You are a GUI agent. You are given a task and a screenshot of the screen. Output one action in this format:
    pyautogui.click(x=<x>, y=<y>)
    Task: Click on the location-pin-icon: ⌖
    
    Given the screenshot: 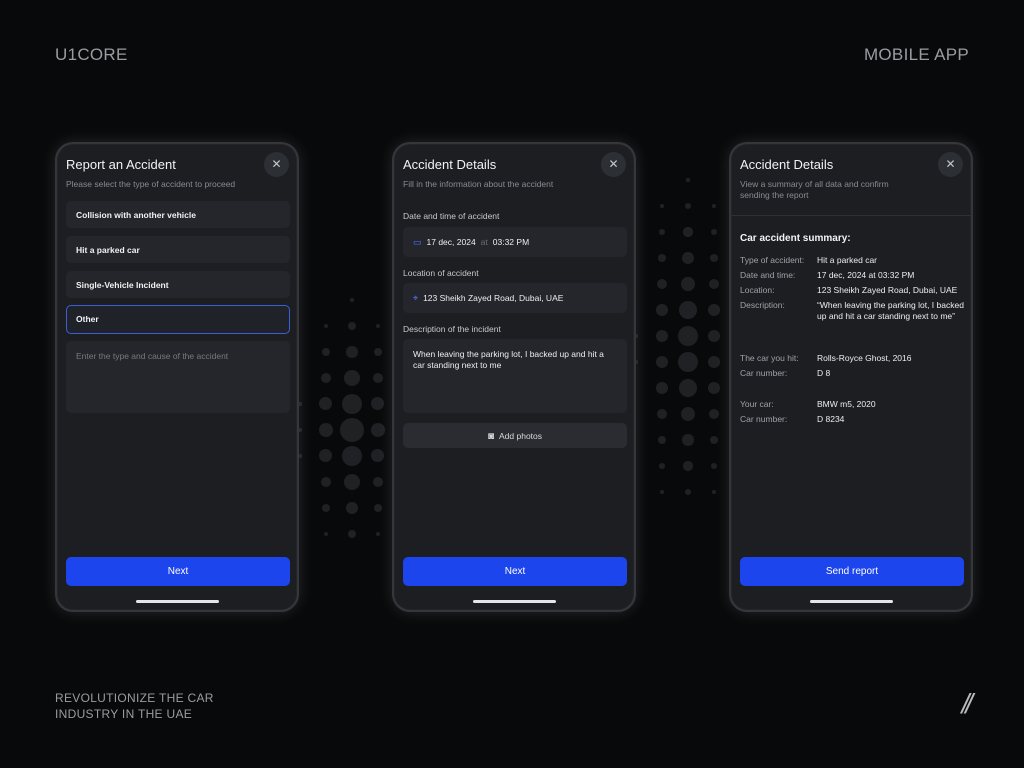 What is the action you would take?
    pyautogui.click(x=416, y=298)
    